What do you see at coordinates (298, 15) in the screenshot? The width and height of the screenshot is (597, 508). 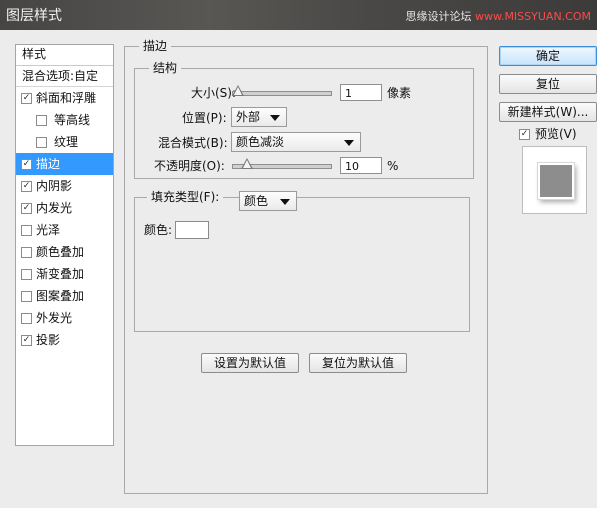 I see `title-bar: 图层样式 思缘设计论坛 www.MISSYUAN.COM` at bounding box center [298, 15].